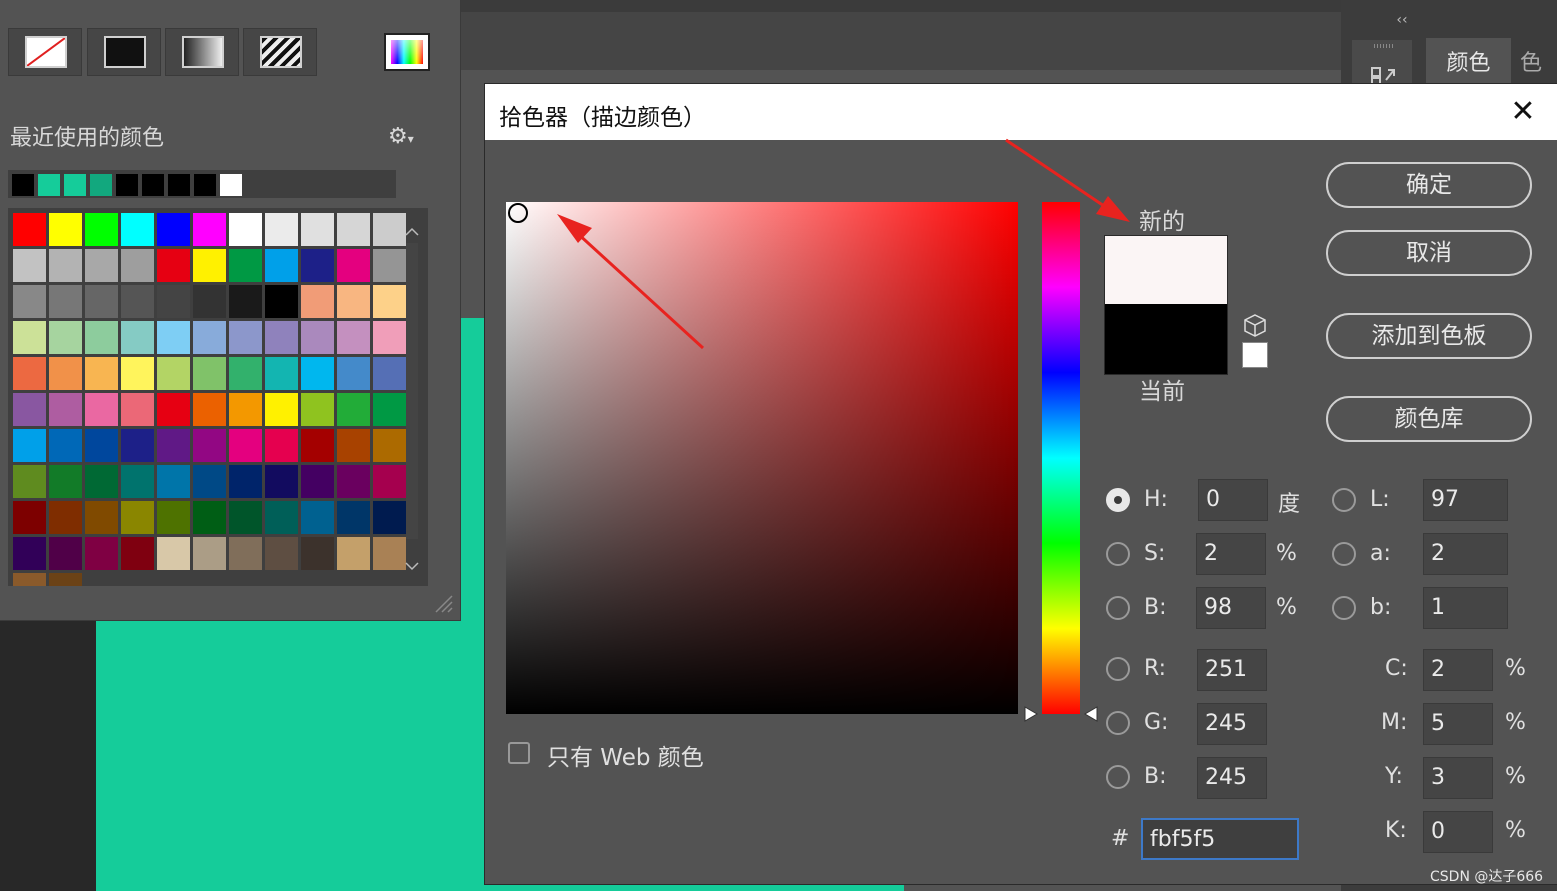 This screenshot has height=891, width=1557. I want to click on annotation-arrows, so click(843, 244).